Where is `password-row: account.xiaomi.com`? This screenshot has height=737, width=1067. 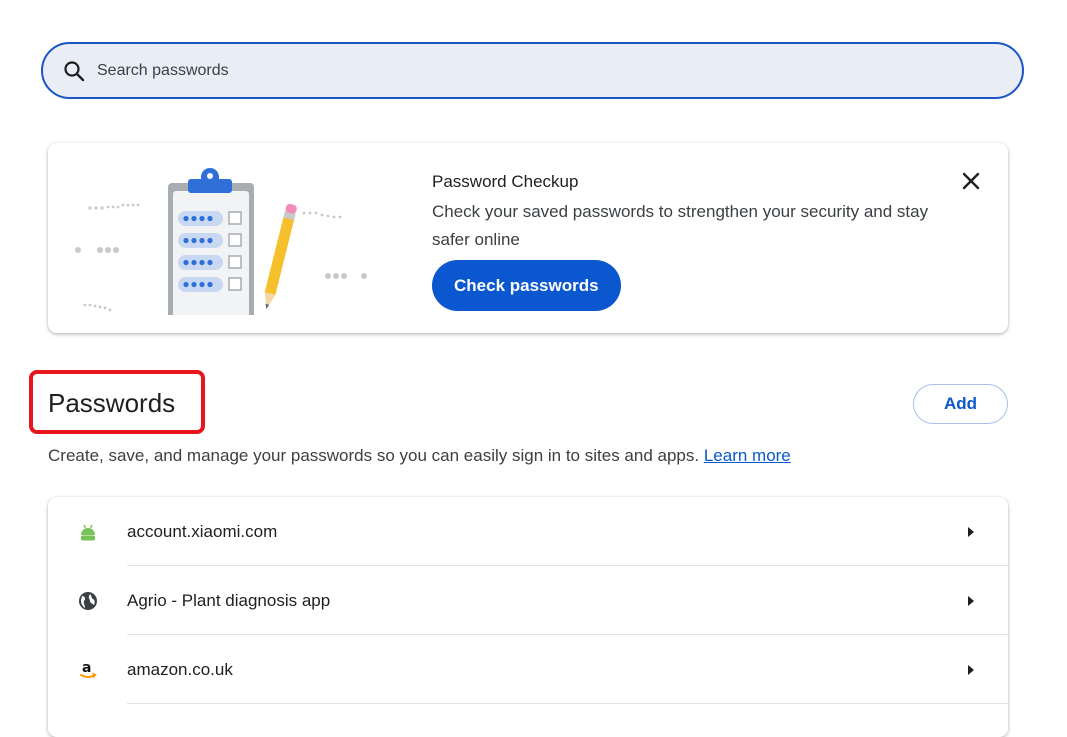 password-row: account.xiaomi.com is located at coordinates (528, 531).